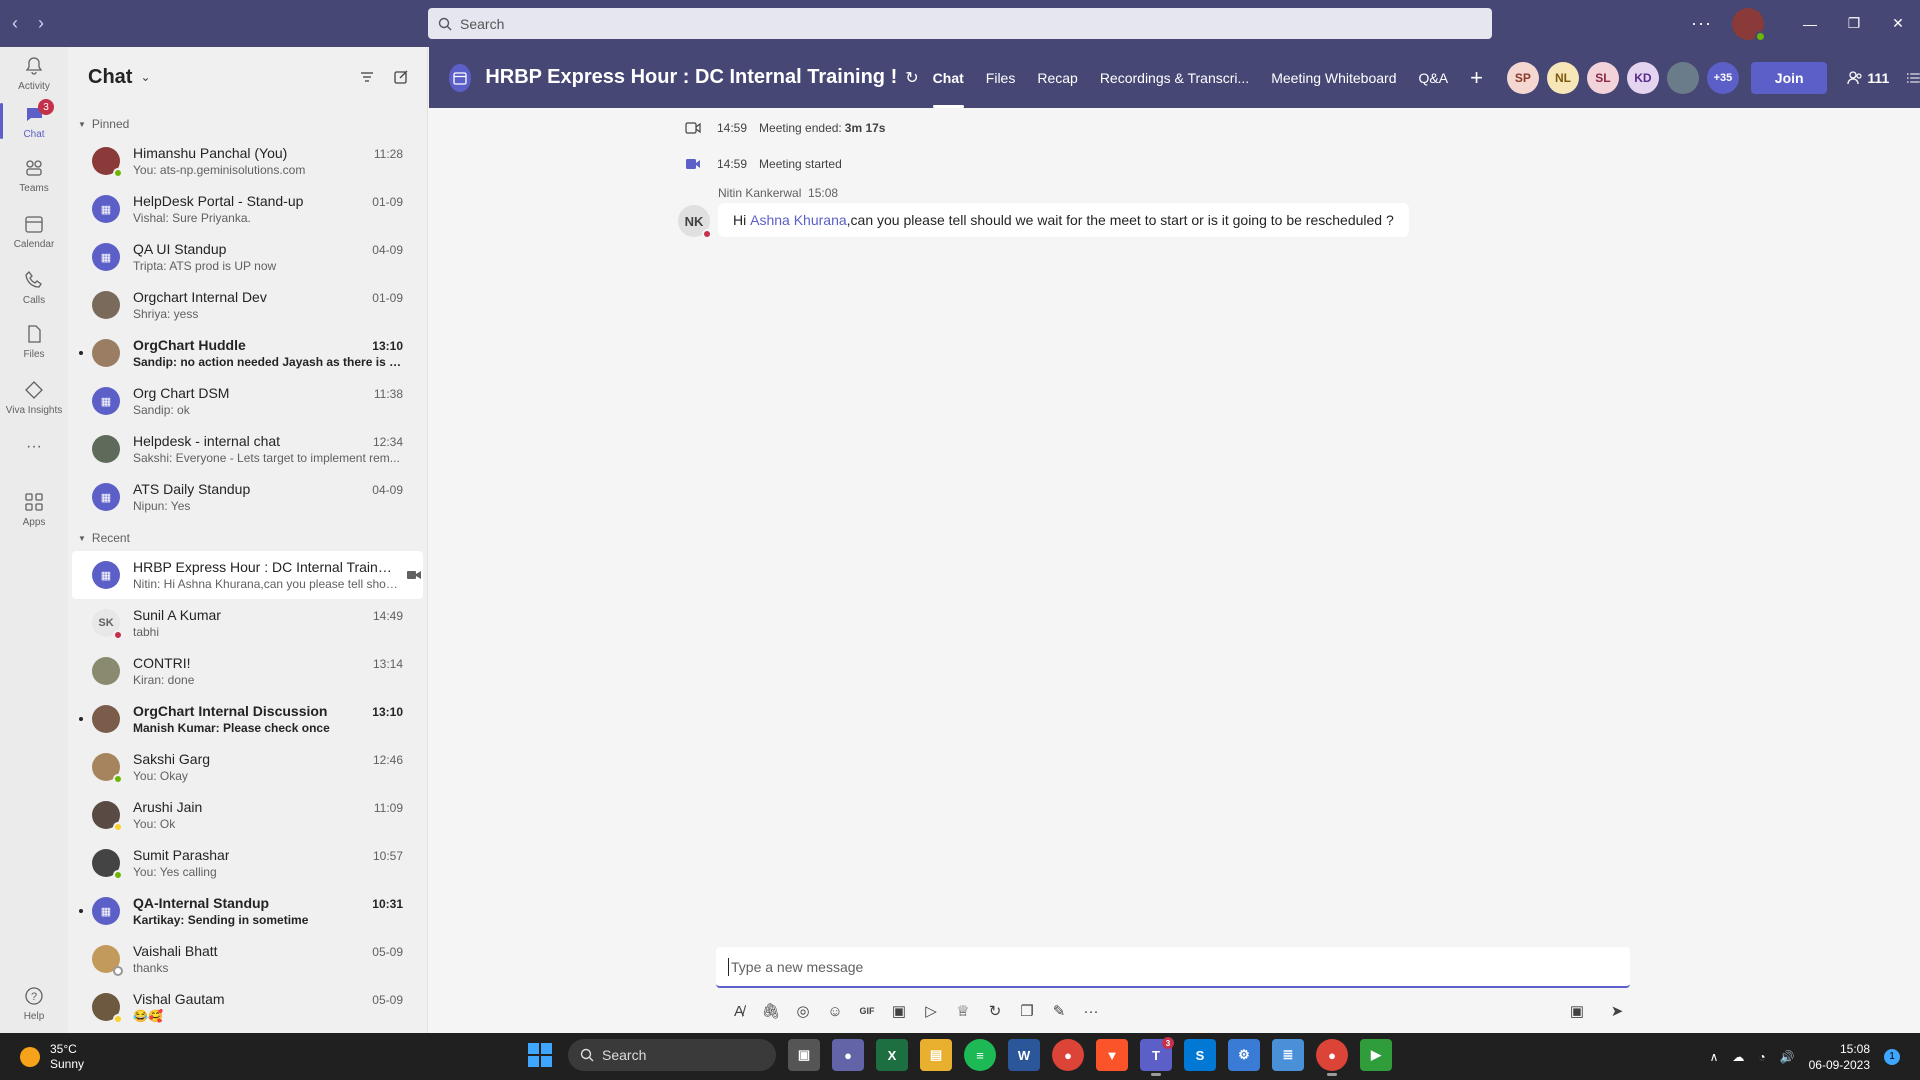  I want to click on notes-icon: ✎, so click(1059, 1011).